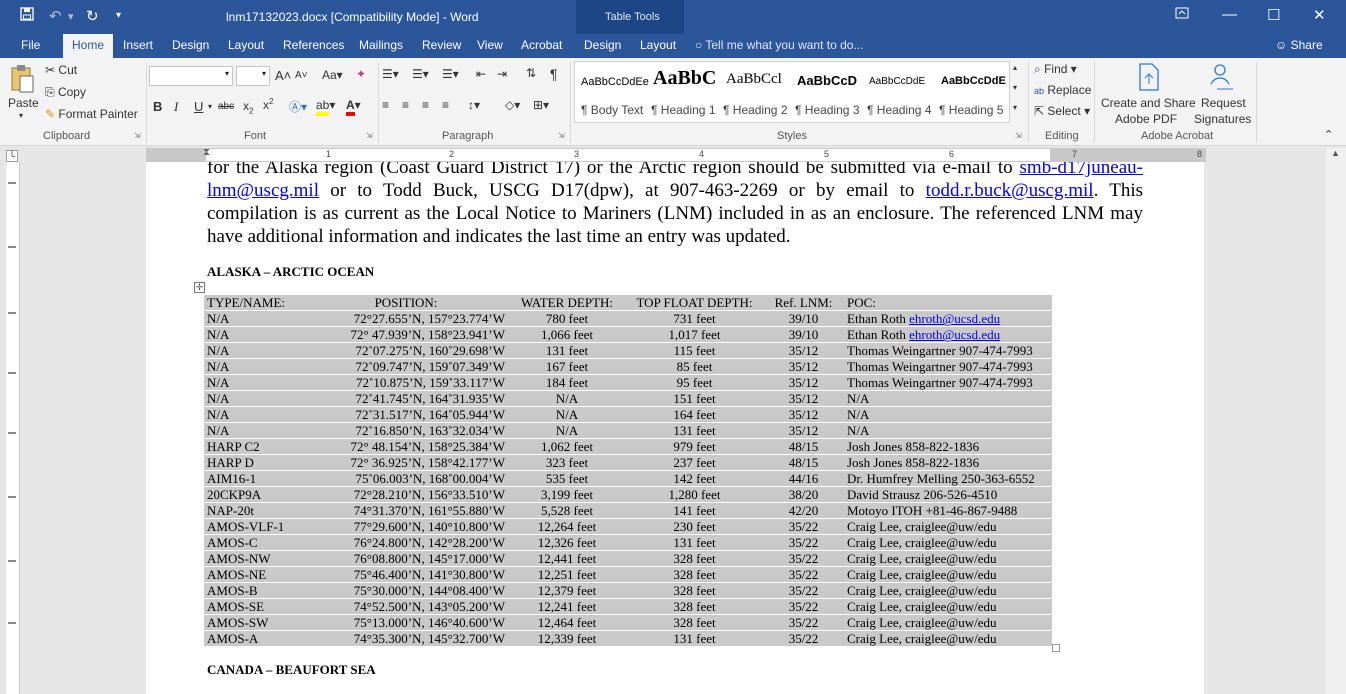 This screenshot has width=1346, height=694. I want to click on align-center-icon: ≡, so click(405, 105).